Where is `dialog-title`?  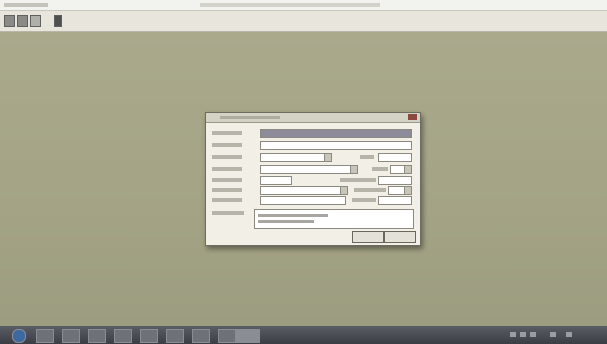
dialog-title is located at coordinates (250, 117).